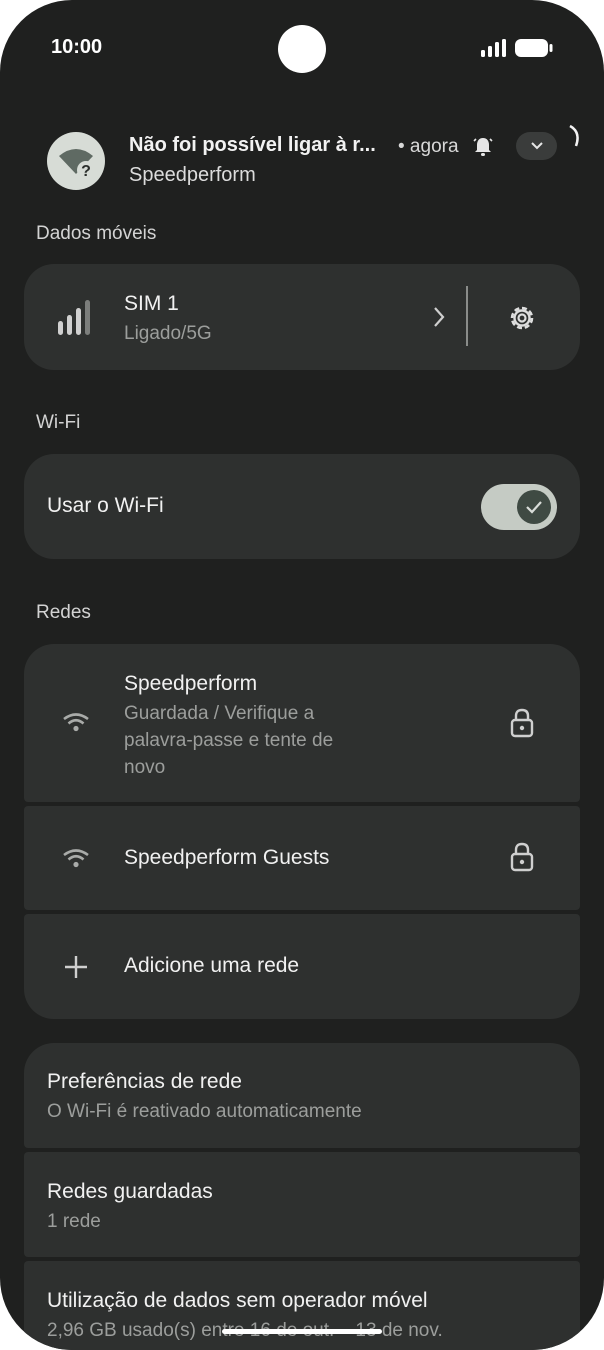  What do you see at coordinates (130, 1191) in the screenshot?
I see `settings-title: Redes guardadas` at bounding box center [130, 1191].